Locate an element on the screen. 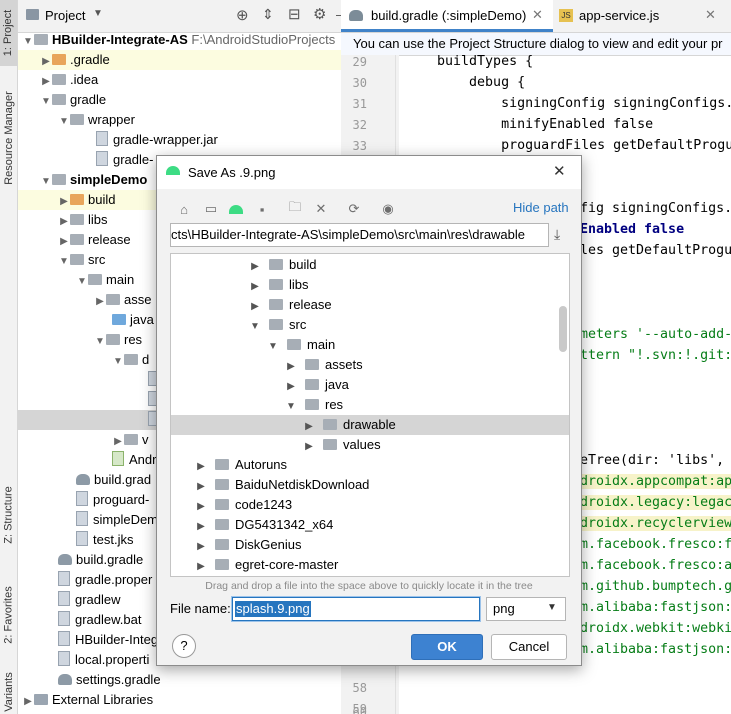 The width and height of the screenshot is (731, 714). file-type-select: png ▼ is located at coordinates (526, 609).